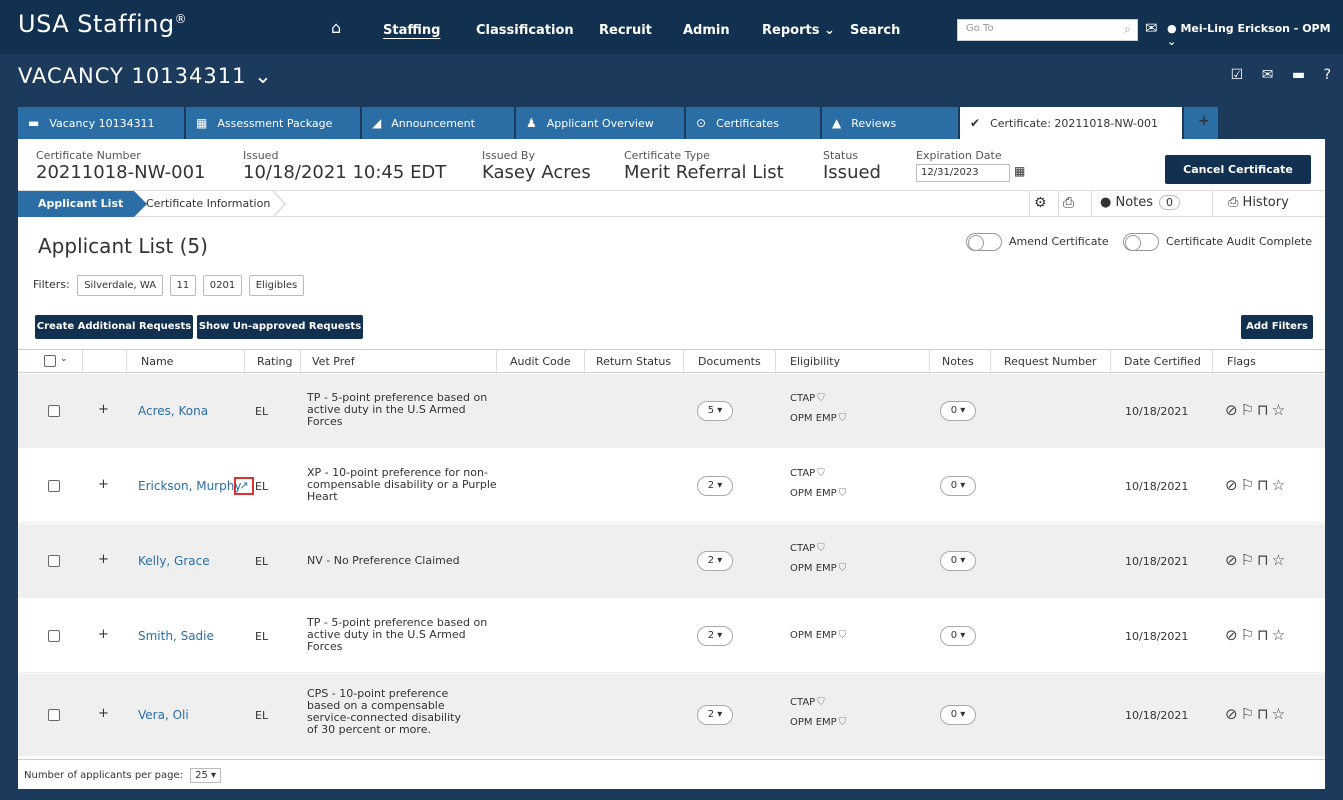 The height and width of the screenshot is (800, 1343). I want to click on documents-dropdown: 5 ▾, so click(715, 411).